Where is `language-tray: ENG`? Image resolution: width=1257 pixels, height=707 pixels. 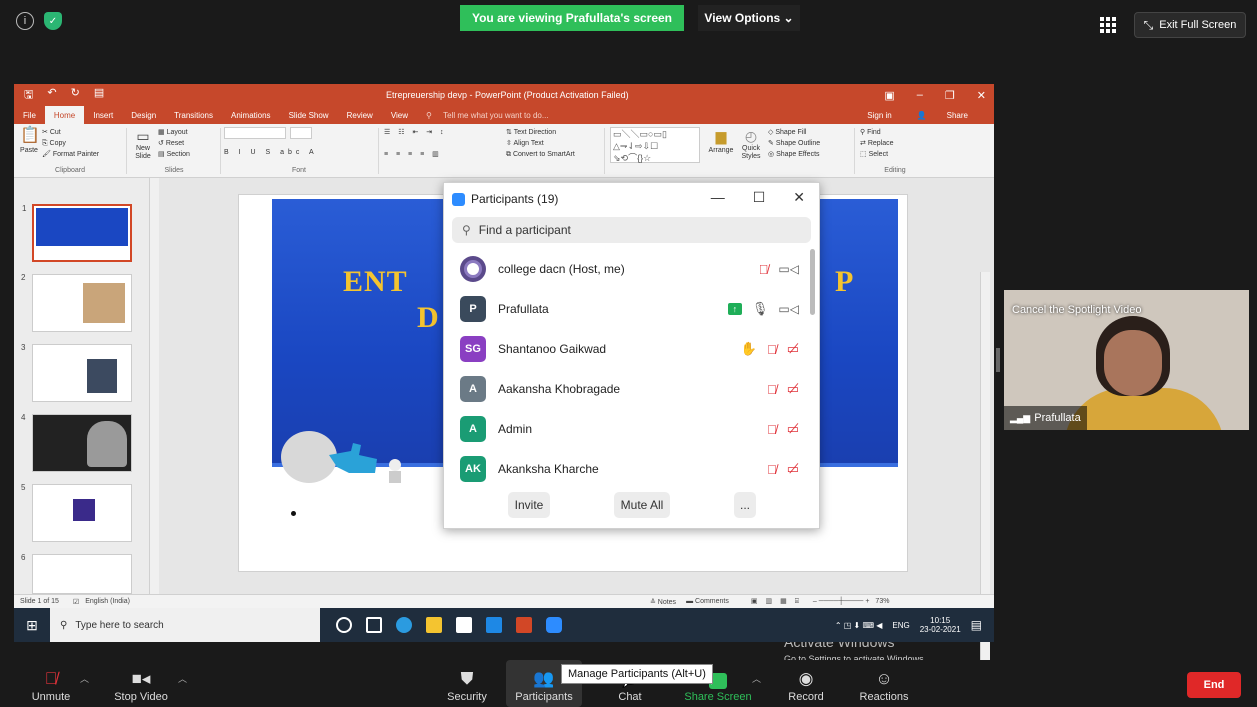
language-tray: ENG is located at coordinates (900, 625).